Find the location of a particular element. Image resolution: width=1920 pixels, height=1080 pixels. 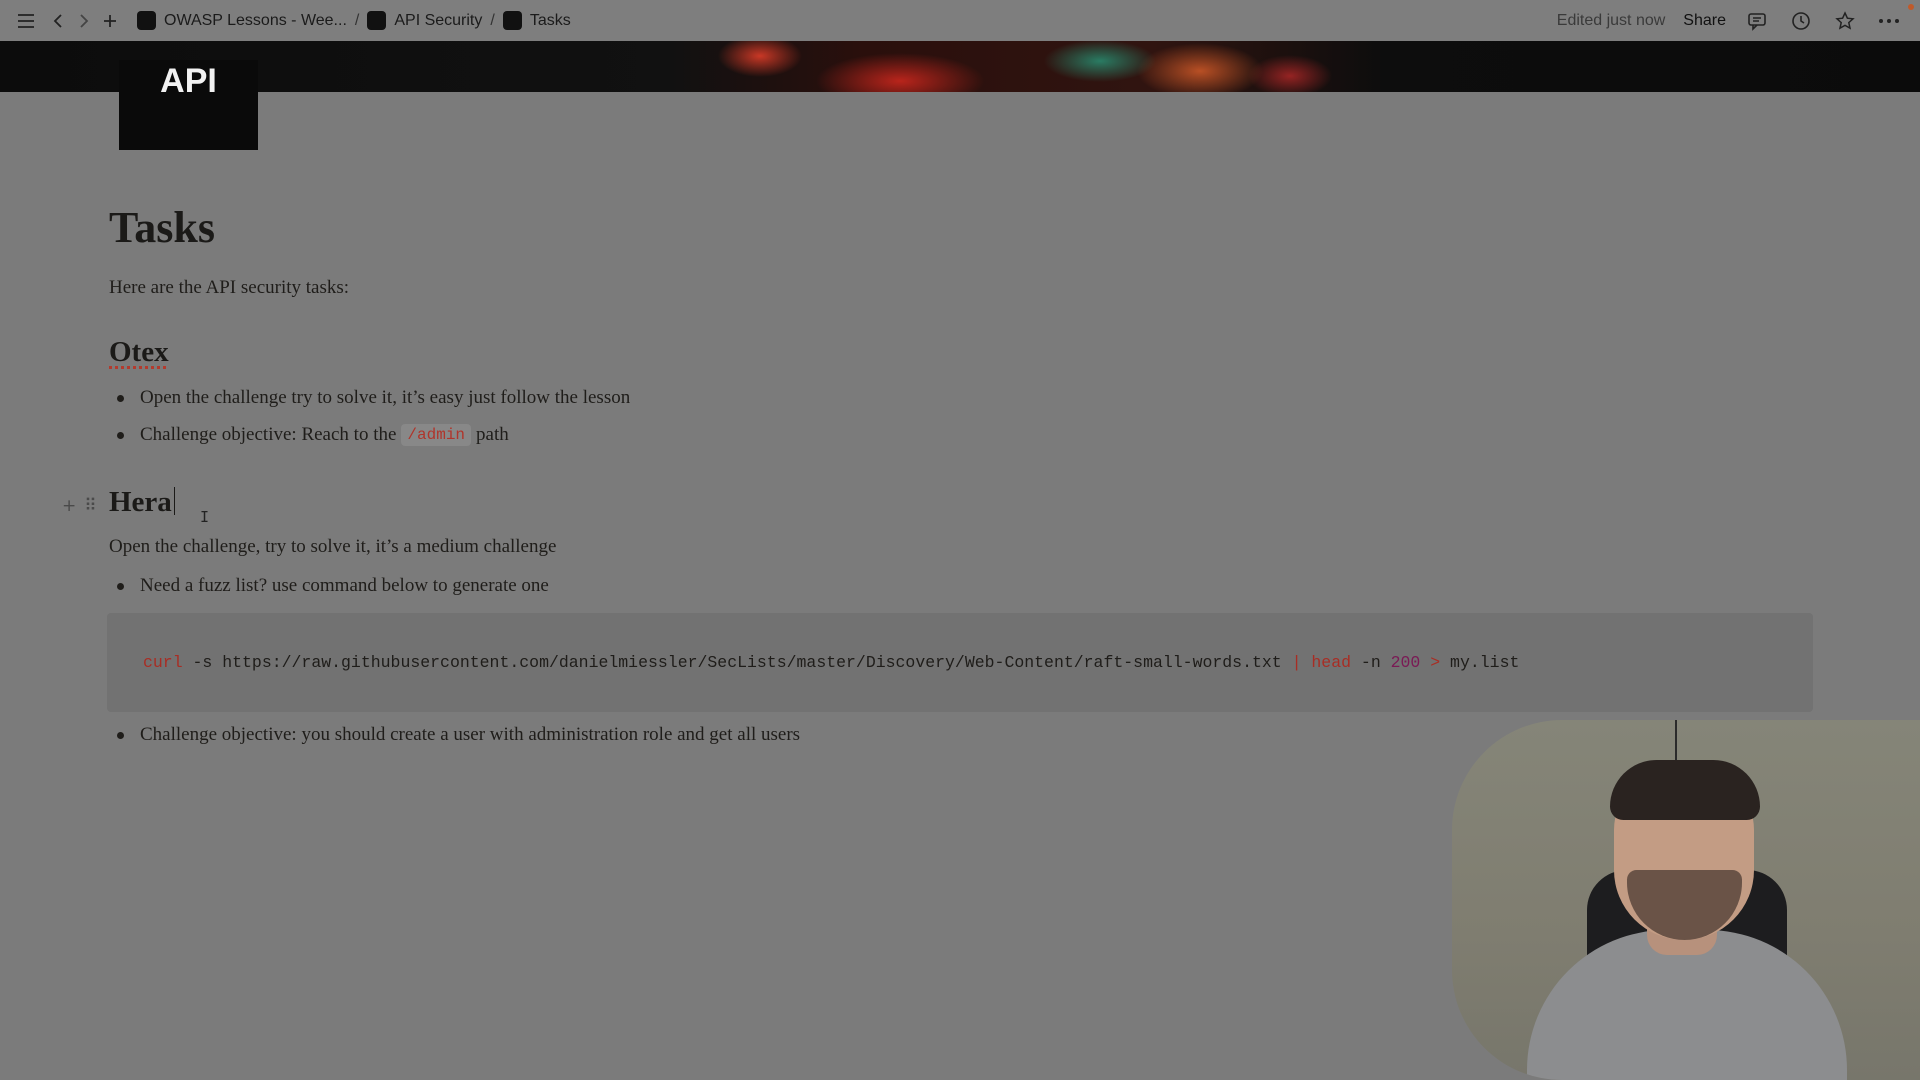

add-block-icon: + is located at coordinates (69, 506).